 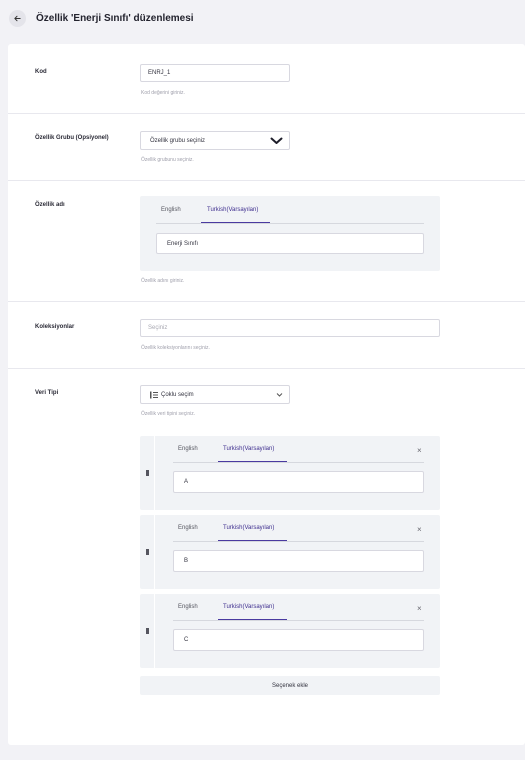 I want to click on top-bar: Özellik 'Enerji Sınıfı' düzenlemesi, so click(x=262, y=19).